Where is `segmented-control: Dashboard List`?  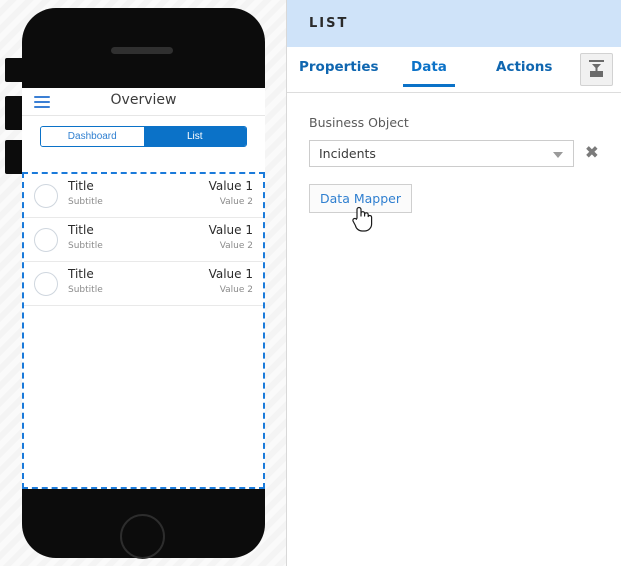
segmented-control: Dashboard List is located at coordinates (143, 136).